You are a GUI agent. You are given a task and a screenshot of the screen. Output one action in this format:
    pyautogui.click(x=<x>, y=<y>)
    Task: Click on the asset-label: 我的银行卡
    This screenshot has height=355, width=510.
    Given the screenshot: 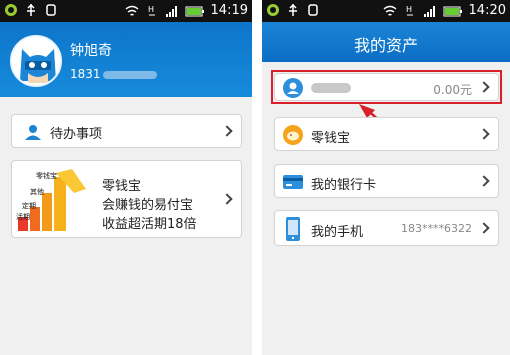 What is the action you would take?
    pyautogui.click(x=344, y=185)
    